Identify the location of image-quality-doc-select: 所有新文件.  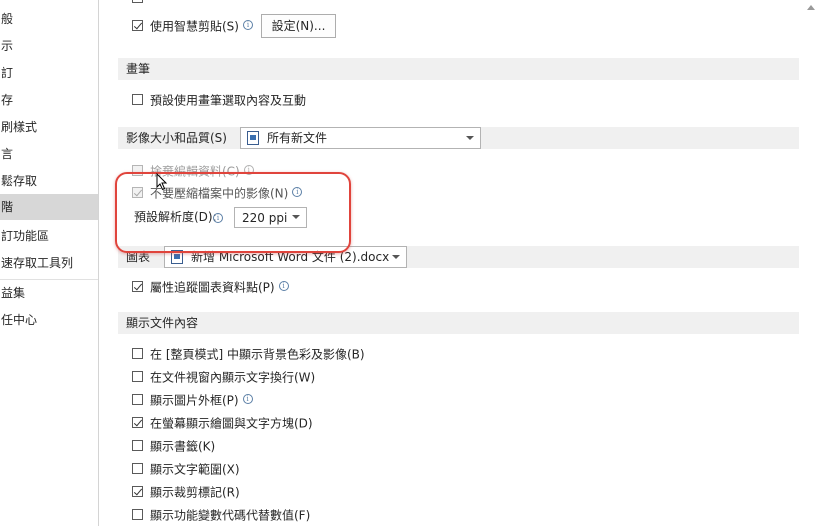
(360, 138).